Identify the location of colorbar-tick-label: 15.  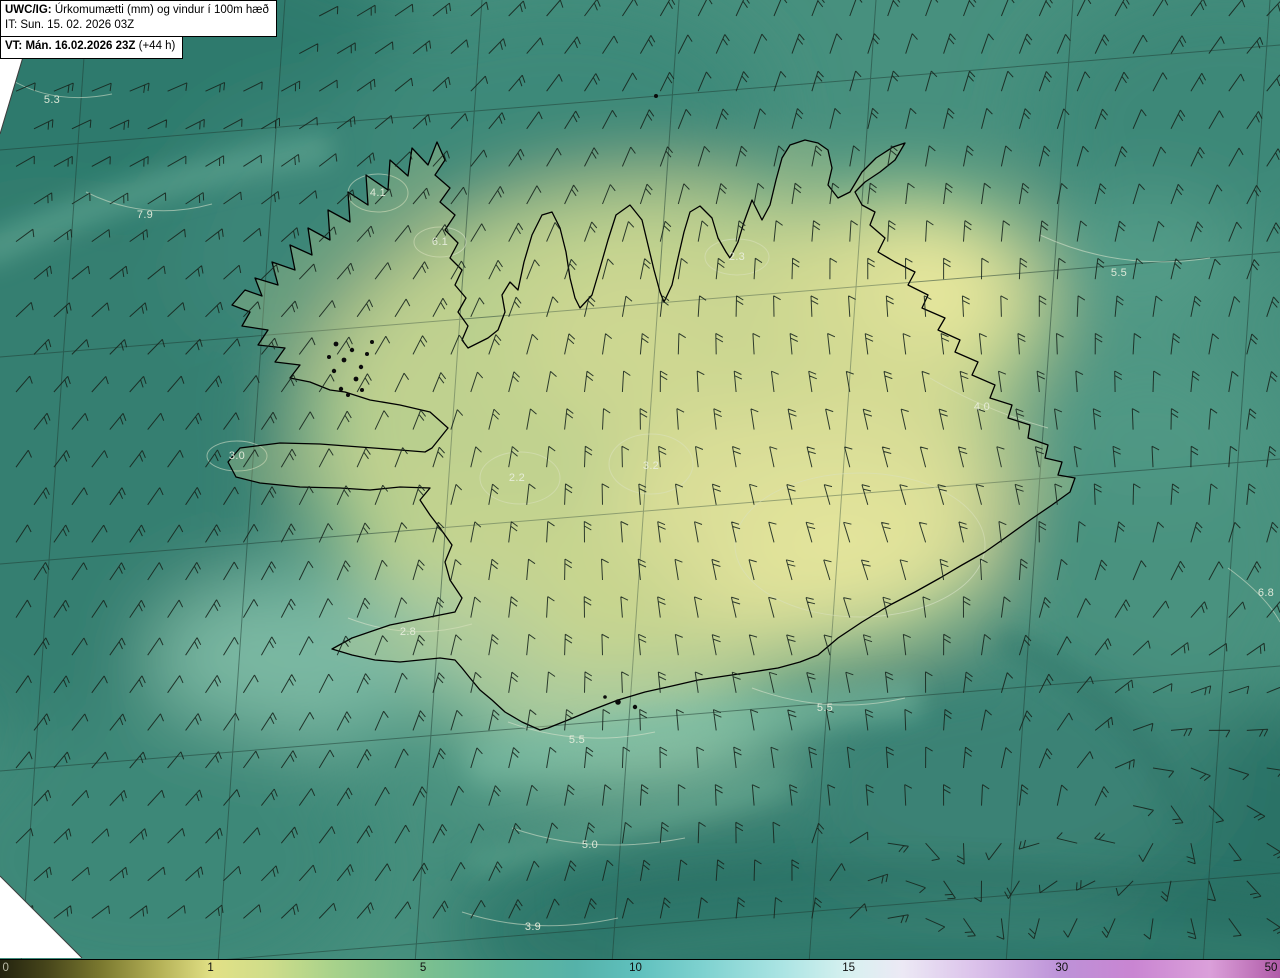
(849, 968).